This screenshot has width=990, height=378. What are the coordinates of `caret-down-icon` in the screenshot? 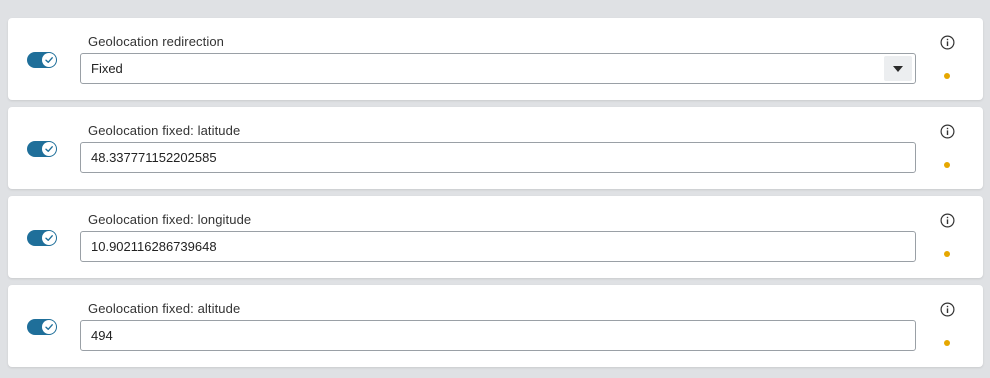 It's located at (898, 68).